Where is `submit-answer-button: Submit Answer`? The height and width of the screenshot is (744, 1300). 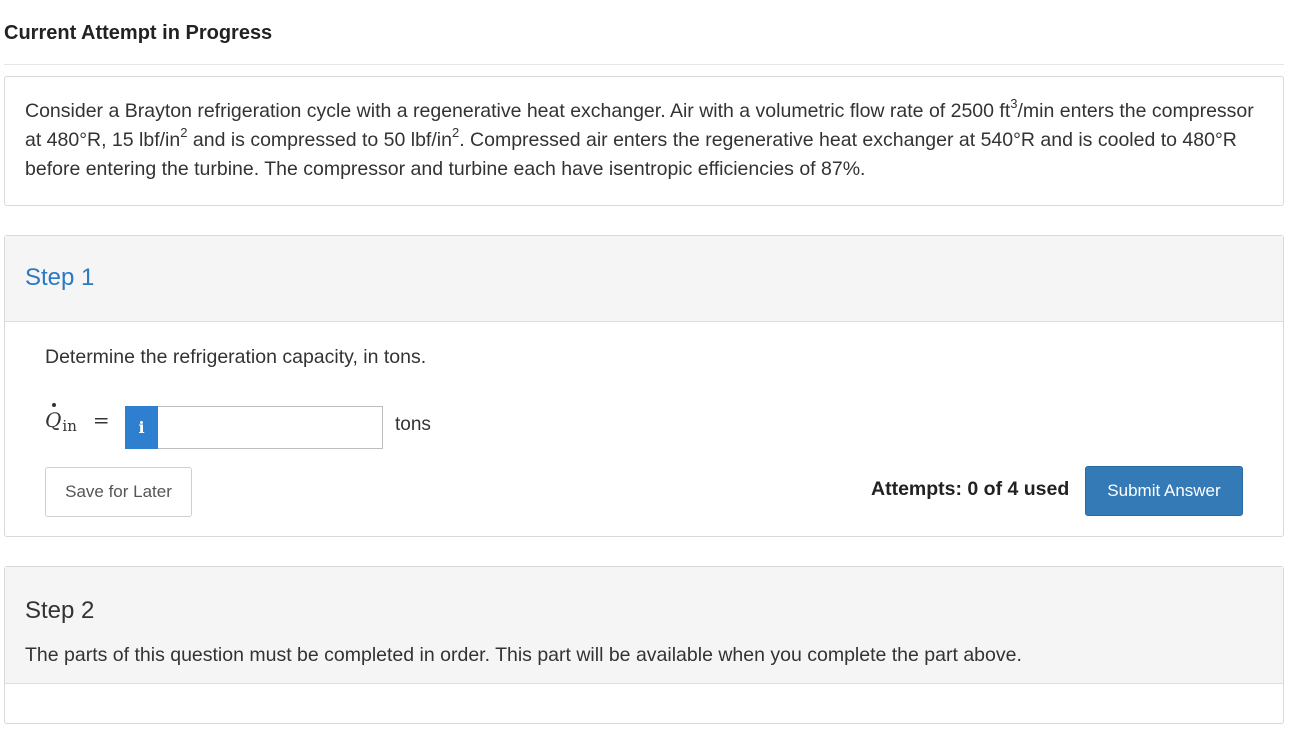
submit-answer-button: Submit Answer is located at coordinates (1164, 491).